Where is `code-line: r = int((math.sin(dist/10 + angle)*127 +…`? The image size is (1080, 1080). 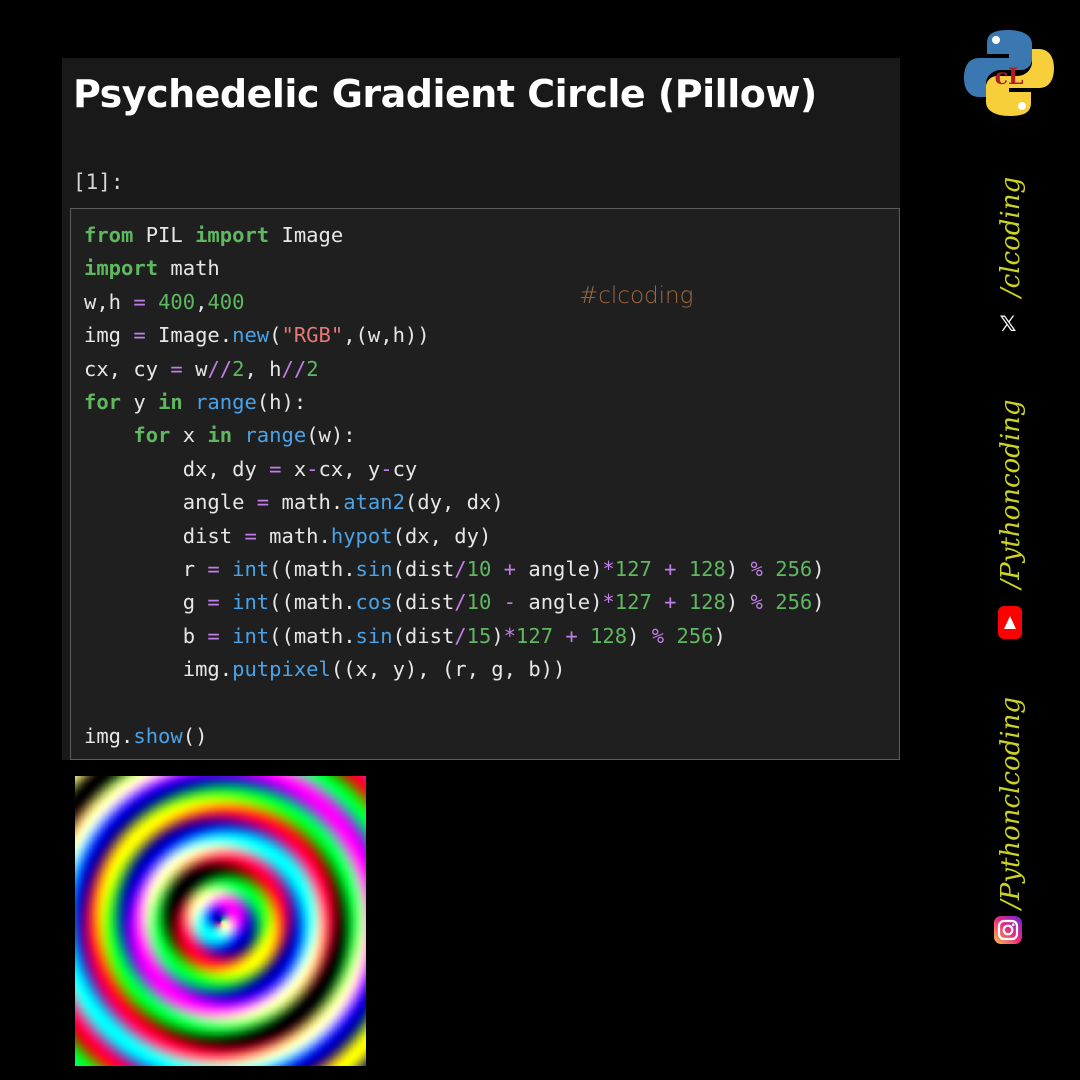
code-line: r = int((math.sin(dist/10 + angle)*127 +… is located at coordinates (454, 569).